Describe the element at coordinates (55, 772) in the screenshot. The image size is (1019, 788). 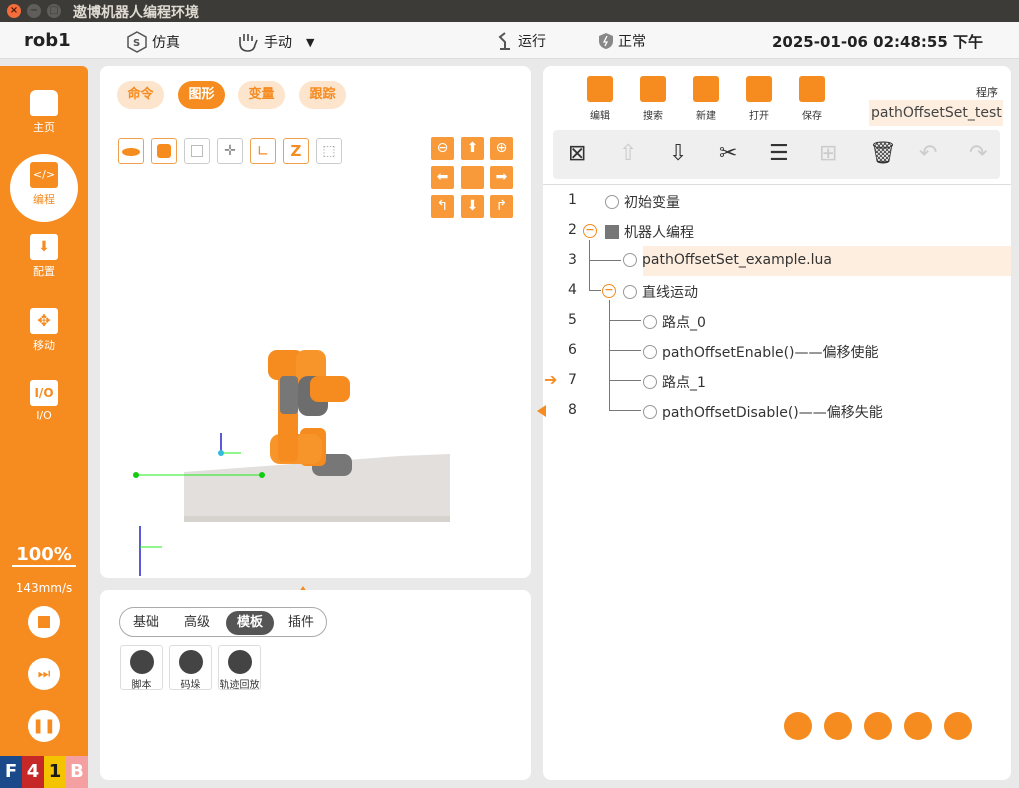
I see `badge-letter: 1` at that location.